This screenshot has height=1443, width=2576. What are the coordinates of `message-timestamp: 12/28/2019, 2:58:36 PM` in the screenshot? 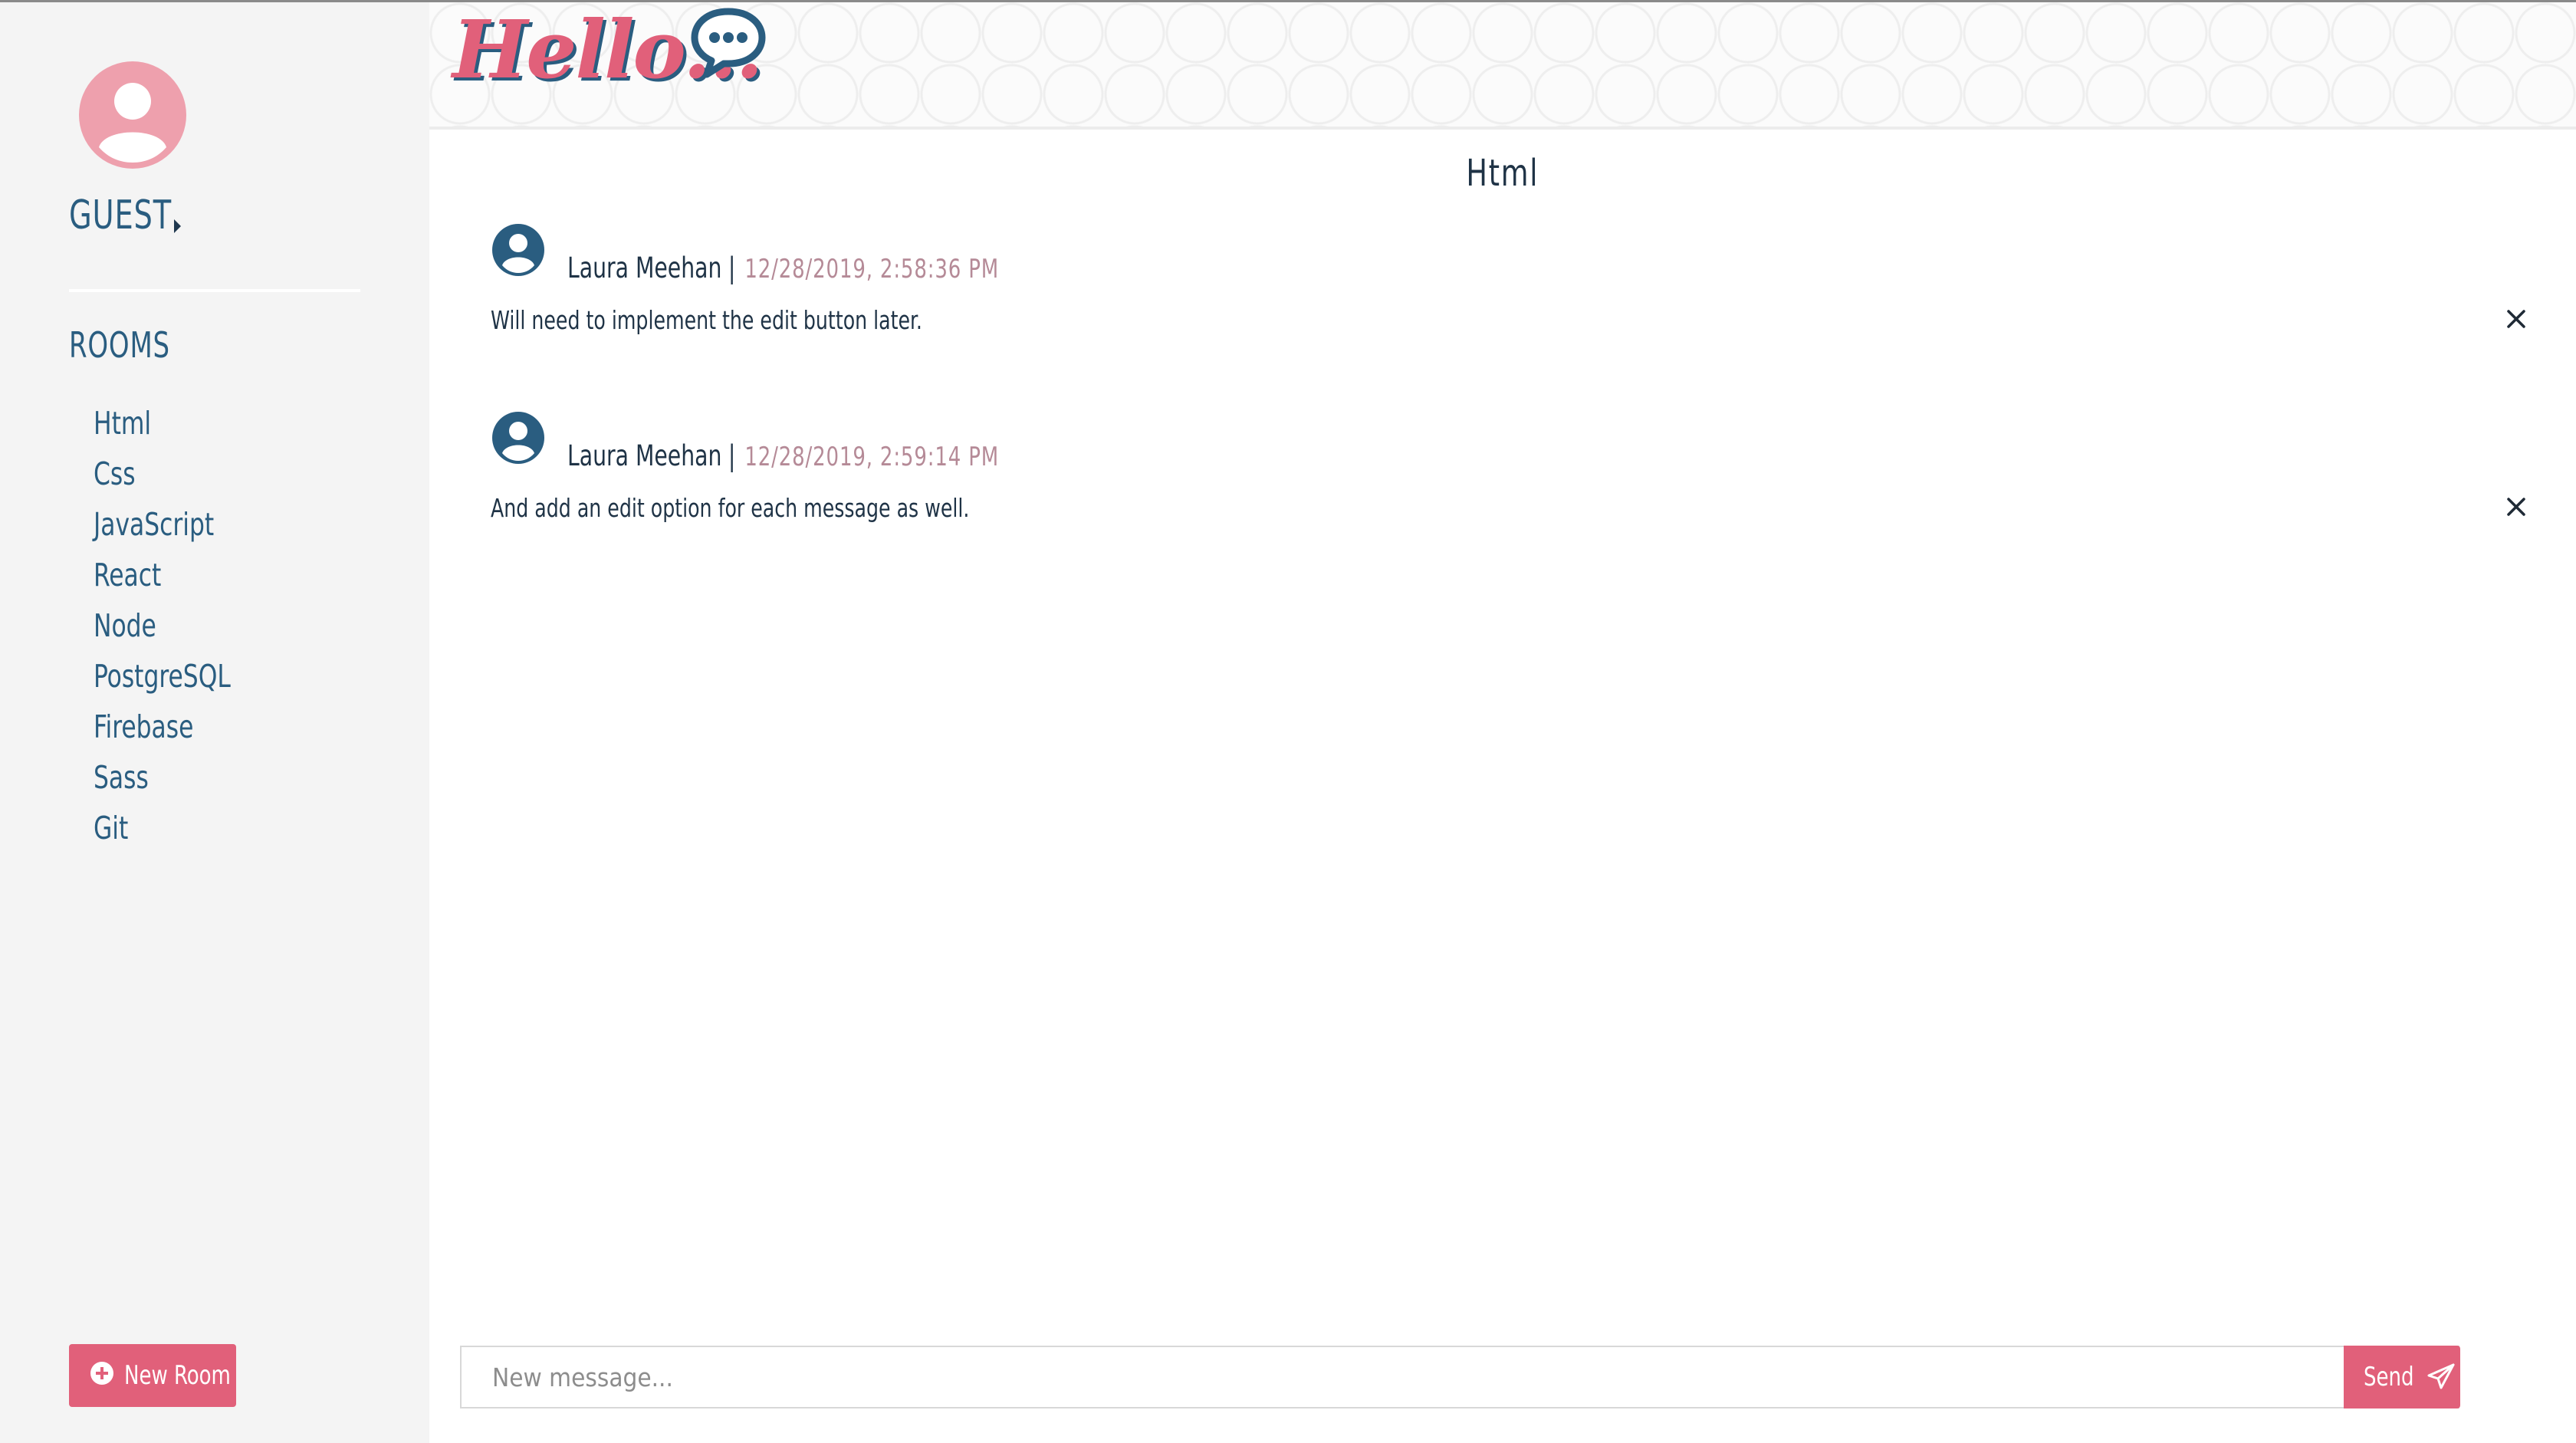 It's located at (872, 269).